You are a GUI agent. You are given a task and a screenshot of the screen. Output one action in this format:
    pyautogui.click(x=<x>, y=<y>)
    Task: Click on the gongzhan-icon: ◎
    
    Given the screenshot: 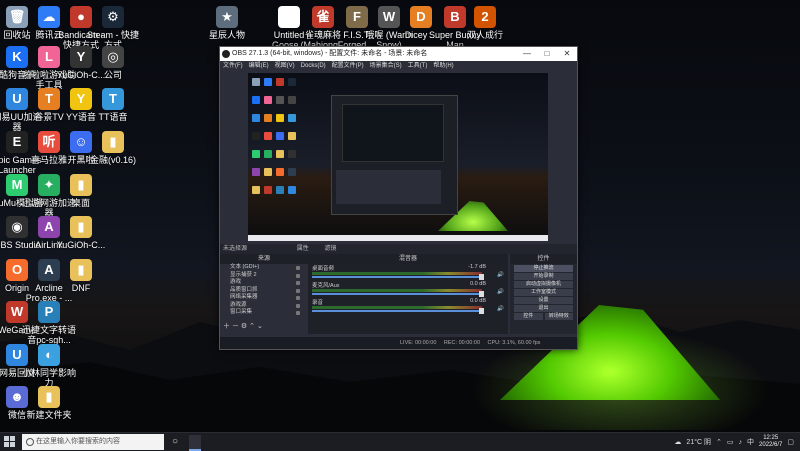 What is the action you would take?
    pyautogui.click(x=113, y=57)
    